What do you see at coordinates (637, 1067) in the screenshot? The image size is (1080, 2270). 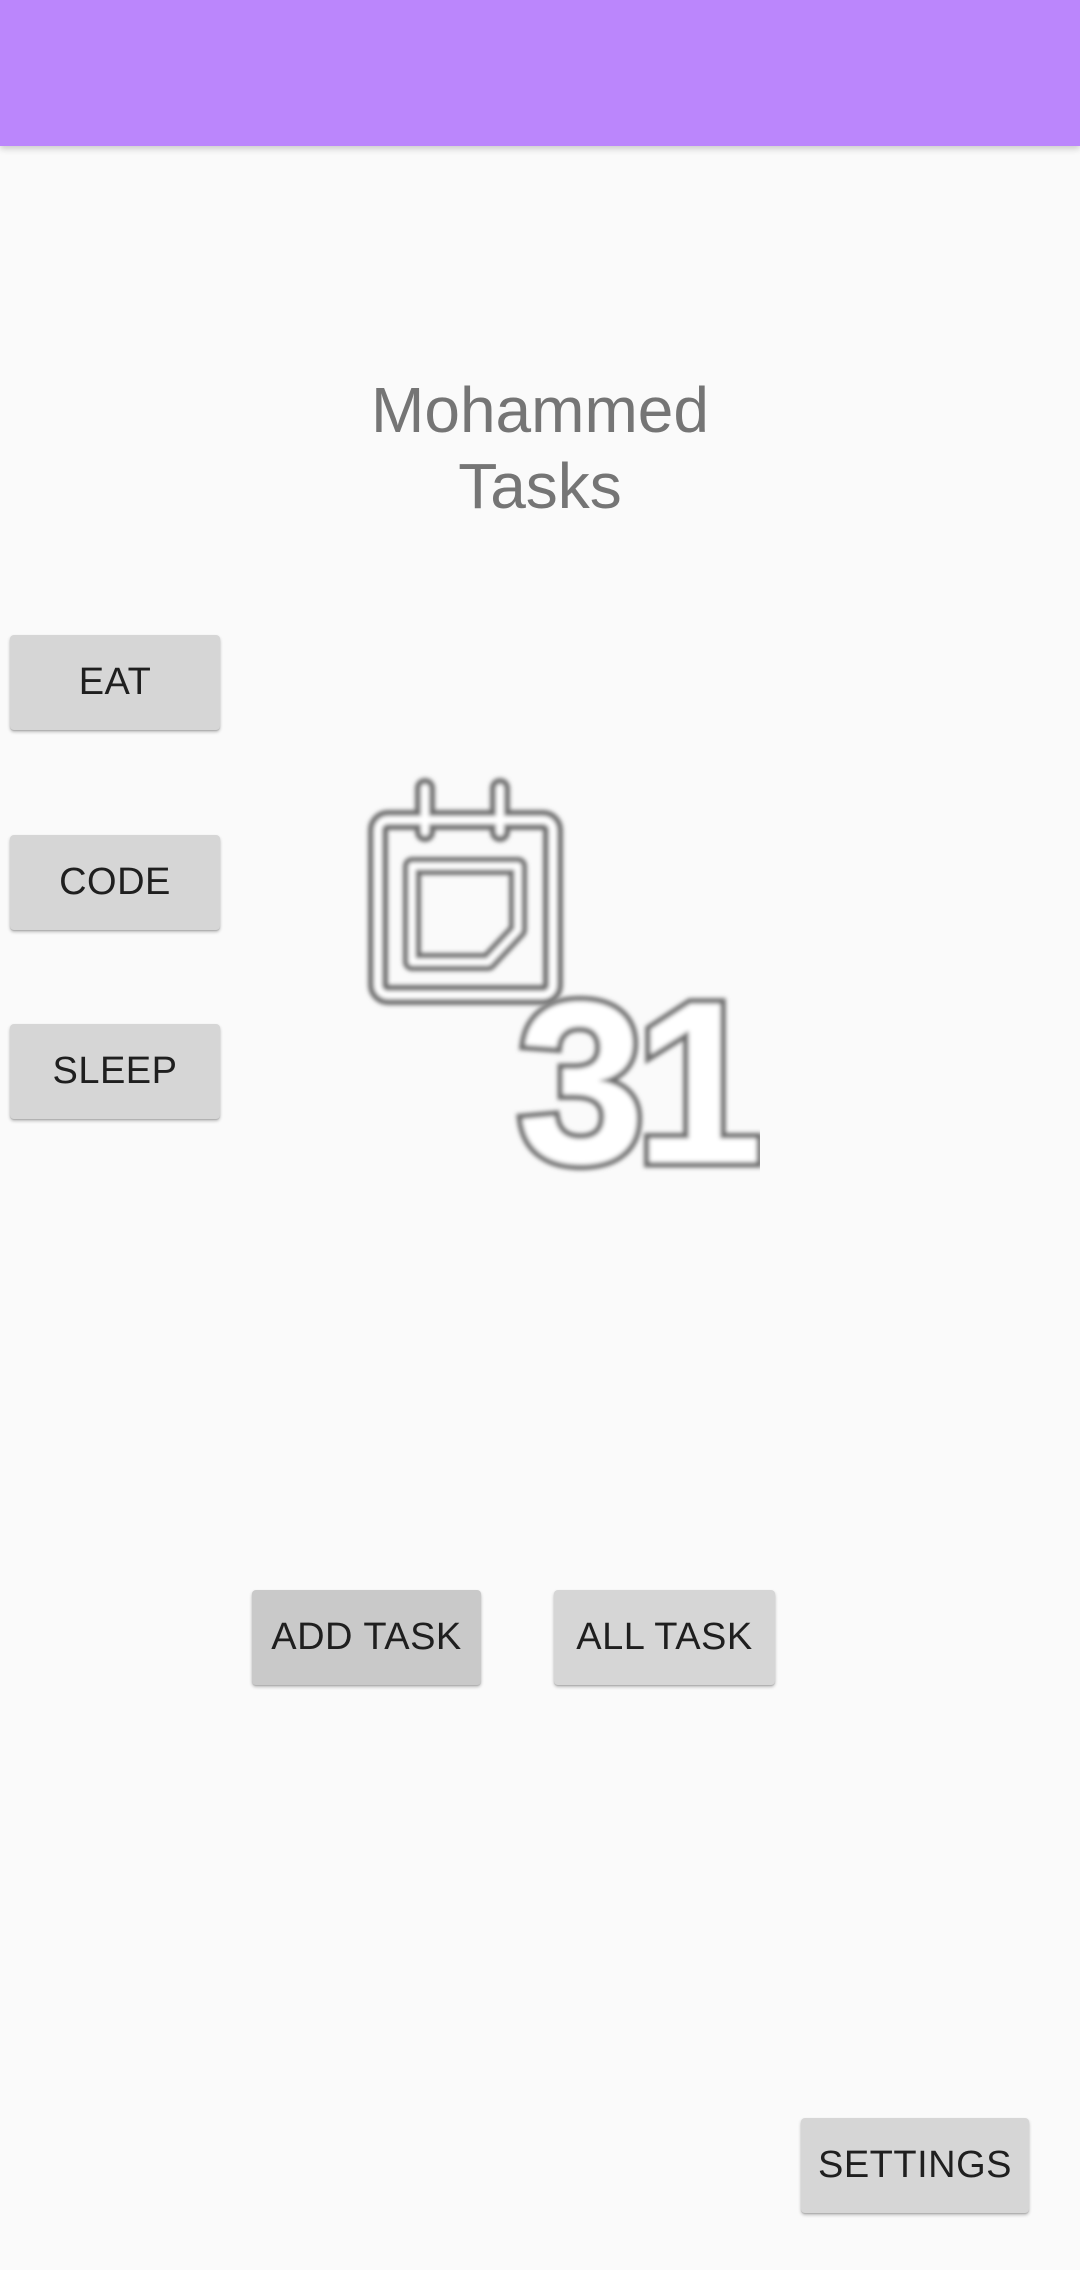 I see `calendar-day-number: 31` at bounding box center [637, 1067].